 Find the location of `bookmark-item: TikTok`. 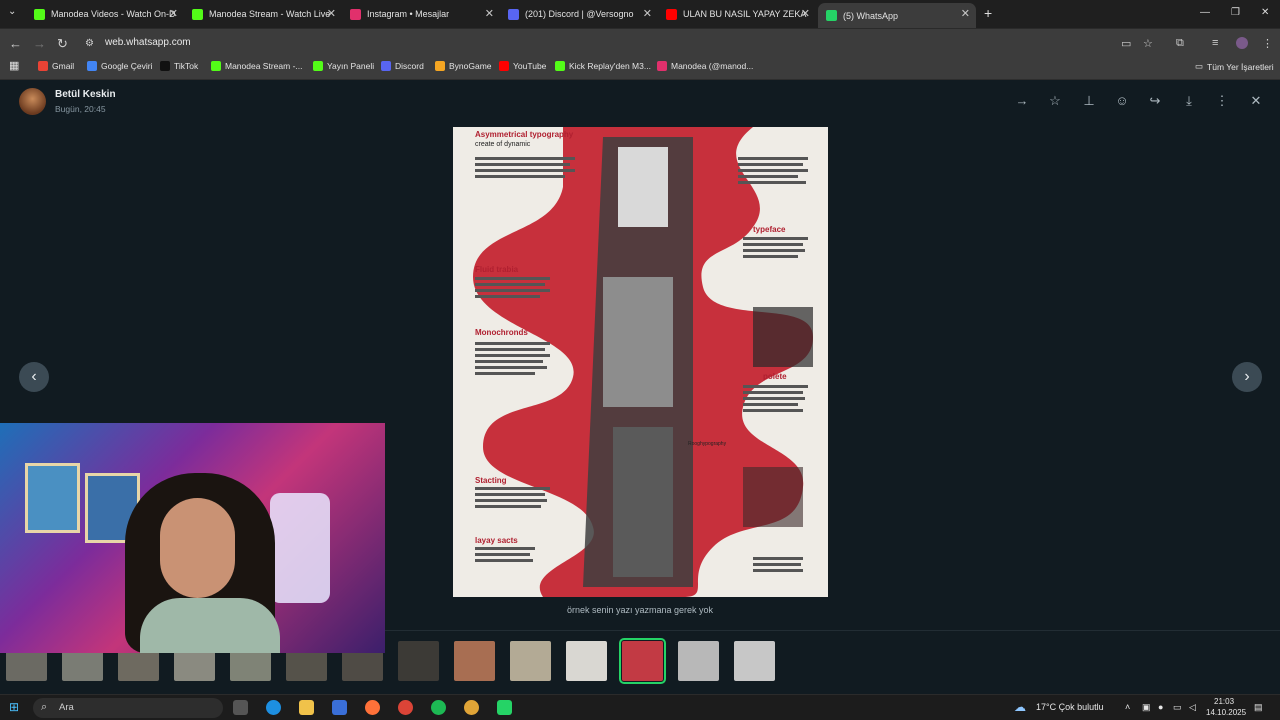

bookmark-item: TikTok is located at coordinates (179, 66).